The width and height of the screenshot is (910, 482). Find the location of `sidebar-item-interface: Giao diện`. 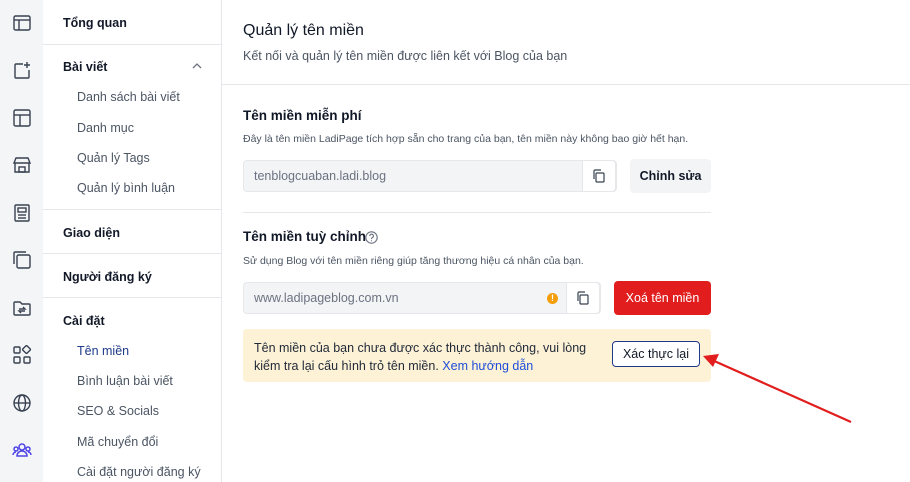

sidebar-item-interface: Giao diện is located at coordinates (91, 233).